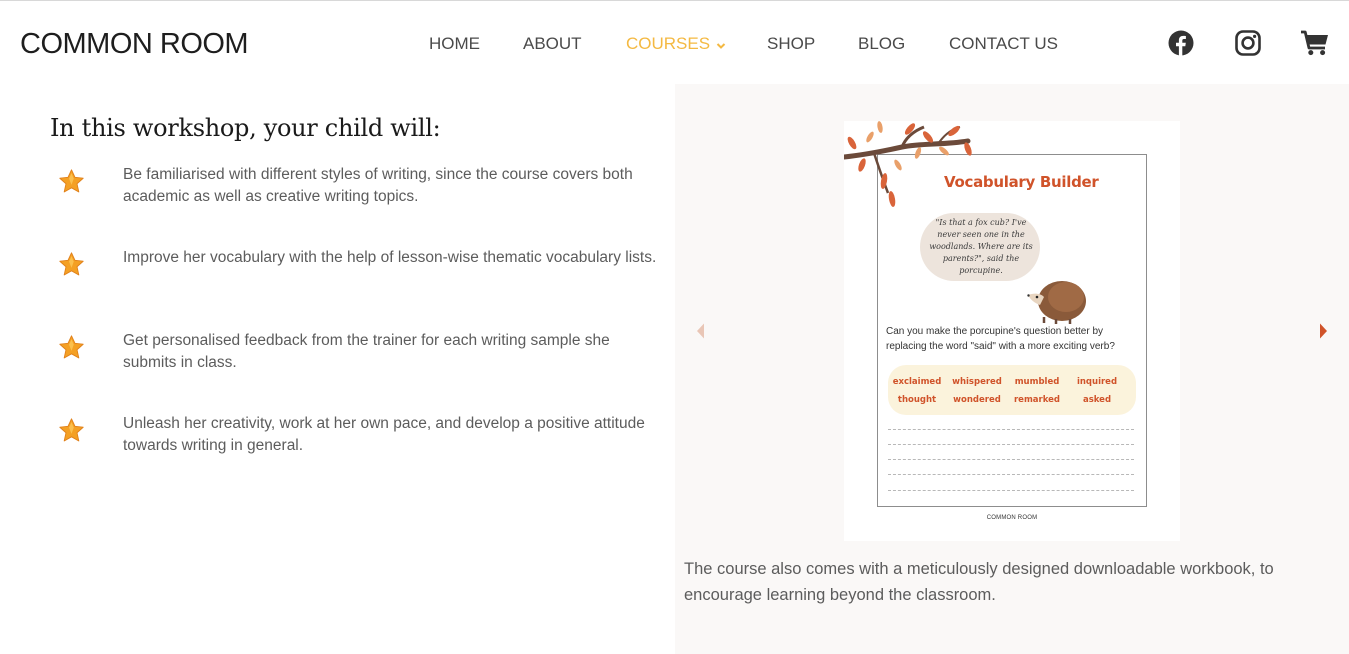  What do you see at coordinates (1181, 45) in the screenshot?
I see `facebook-icon` at bounding box center [1181, 45].